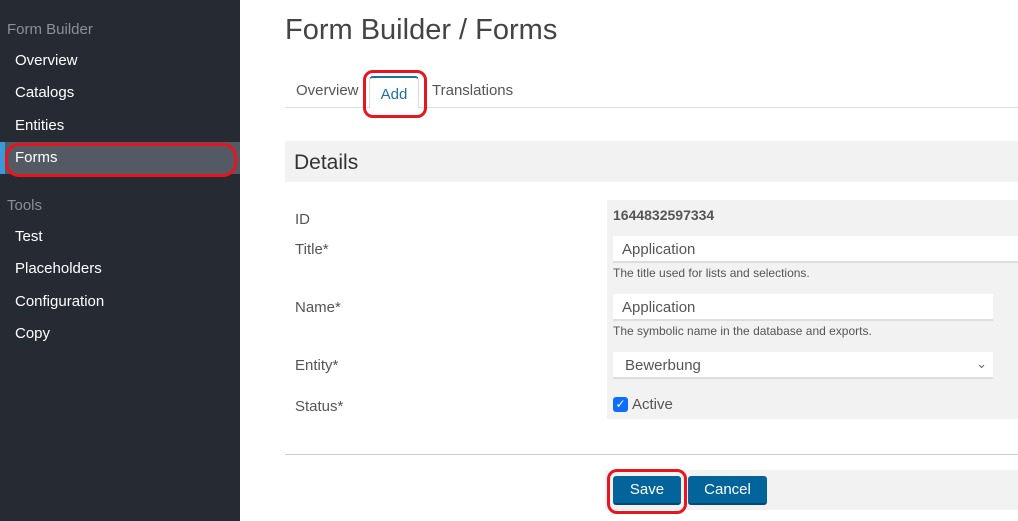 This screenshot has width=1018, height=521. Describe the element at coordinates (120, 237) in the screenshot. I see `sidebar-item-test: Test` at that location.